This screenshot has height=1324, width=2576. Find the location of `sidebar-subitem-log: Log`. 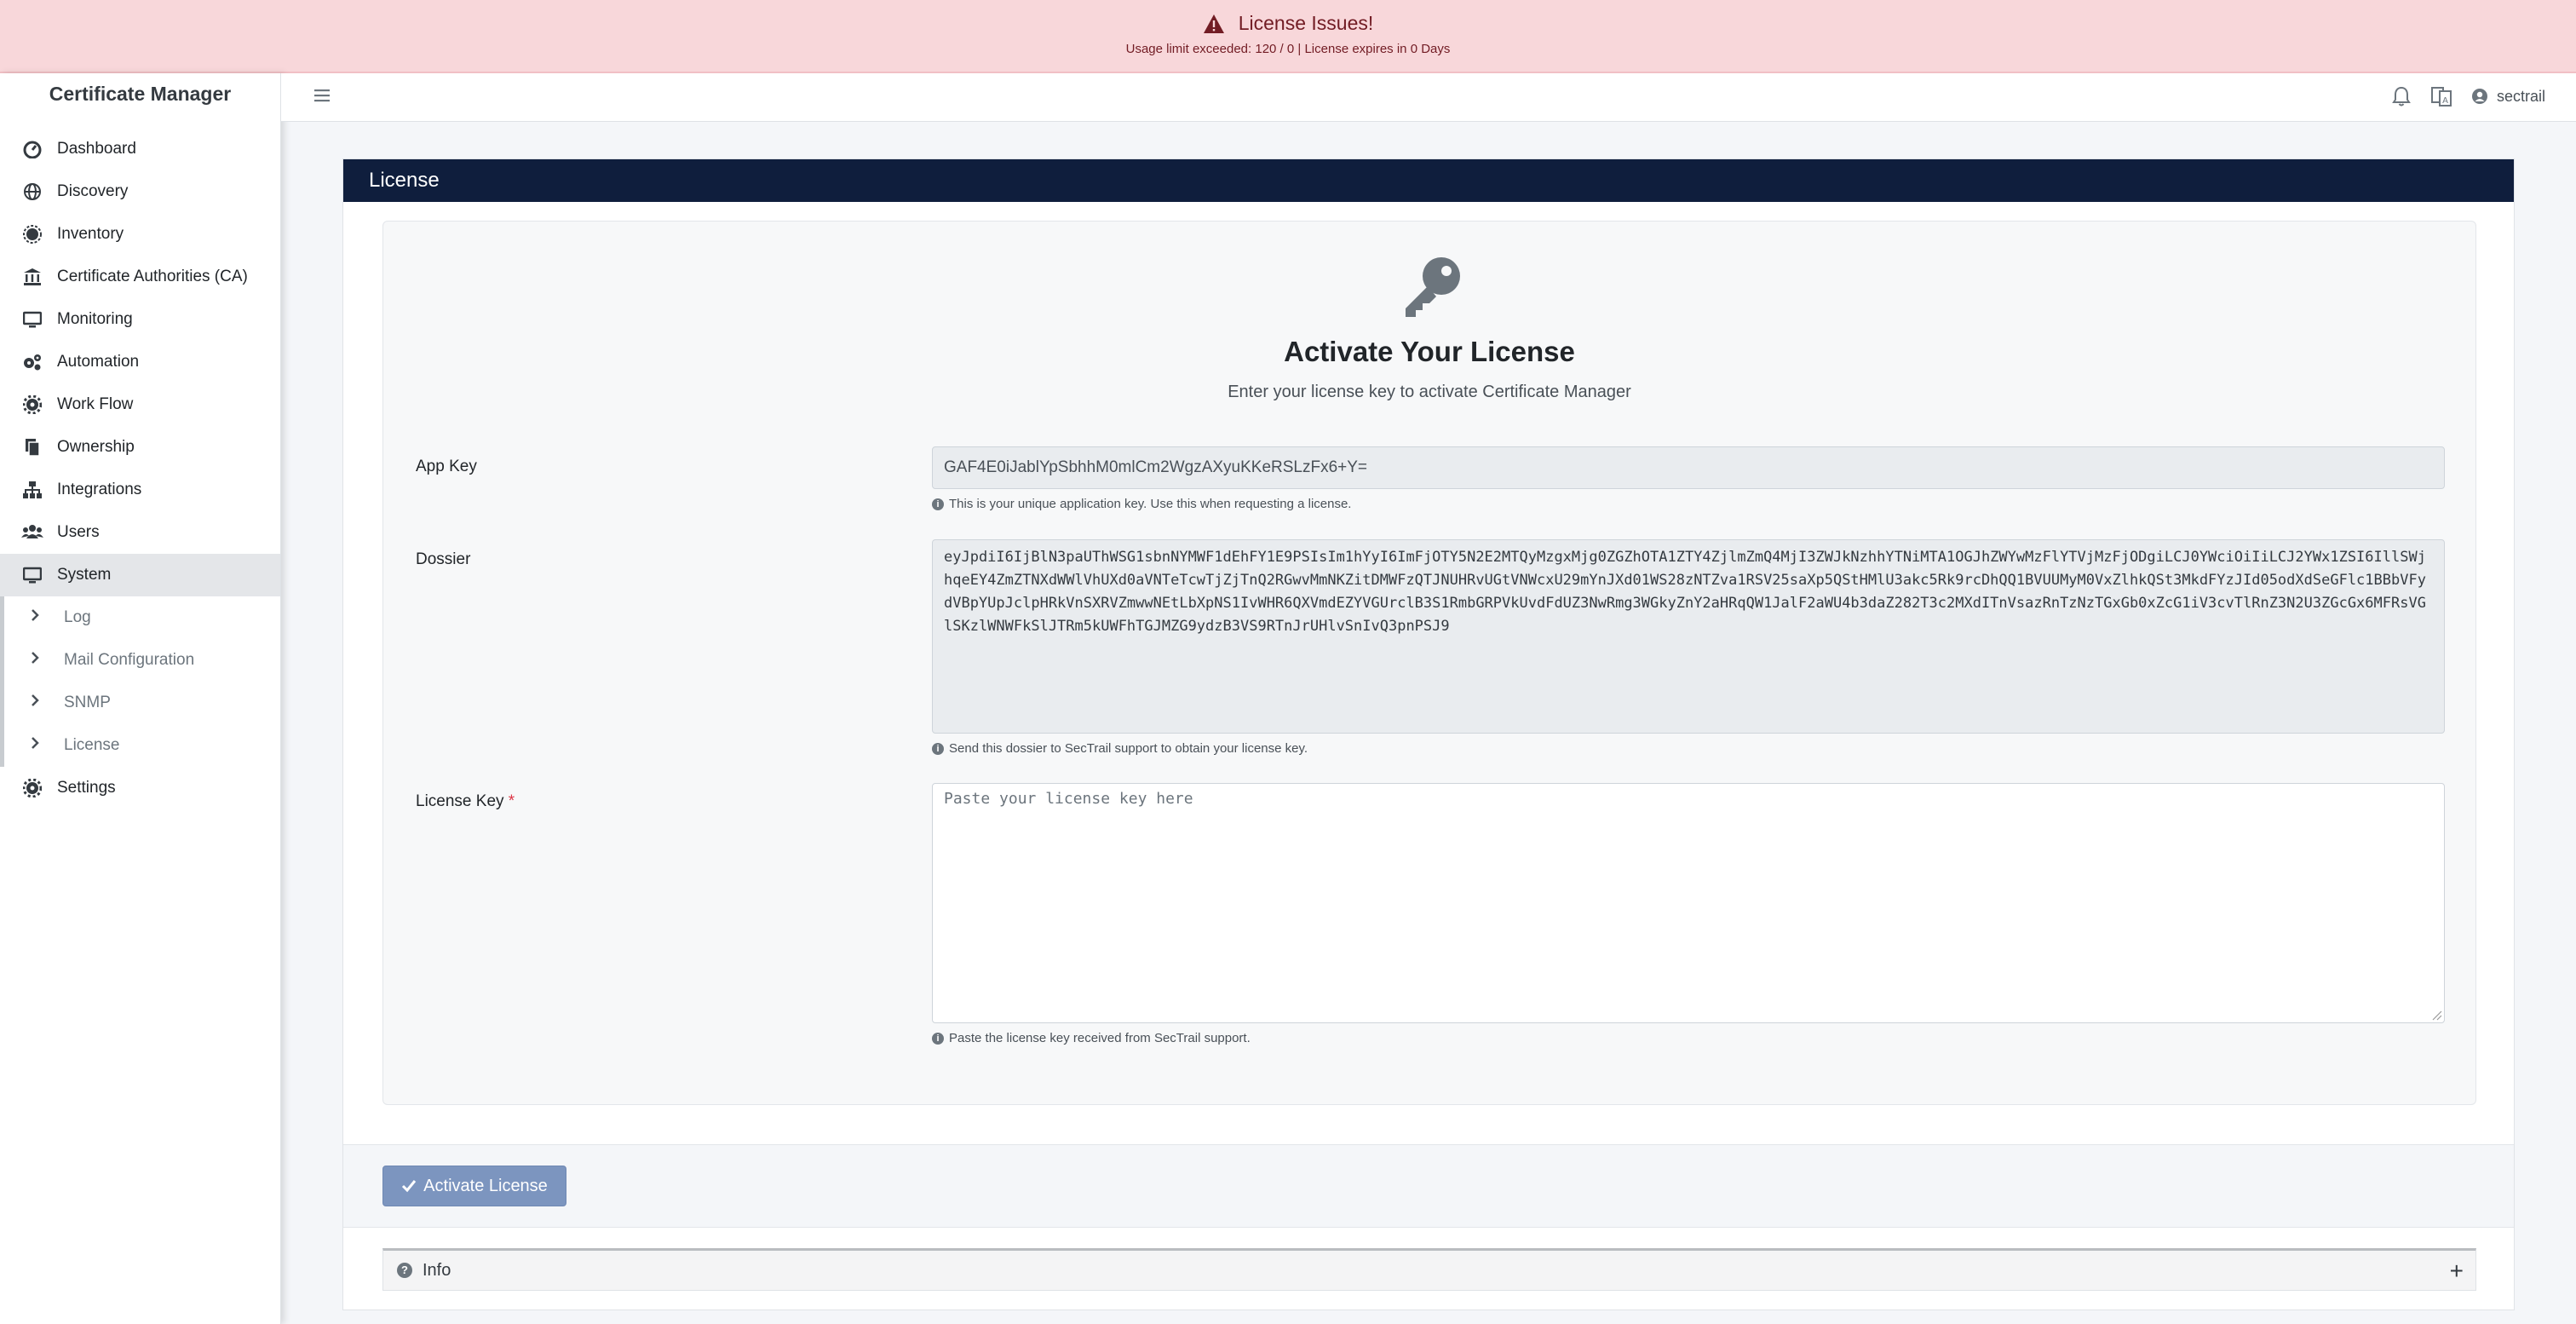

sidebar-subitem-log: Log is located at coordinates (140, 617).